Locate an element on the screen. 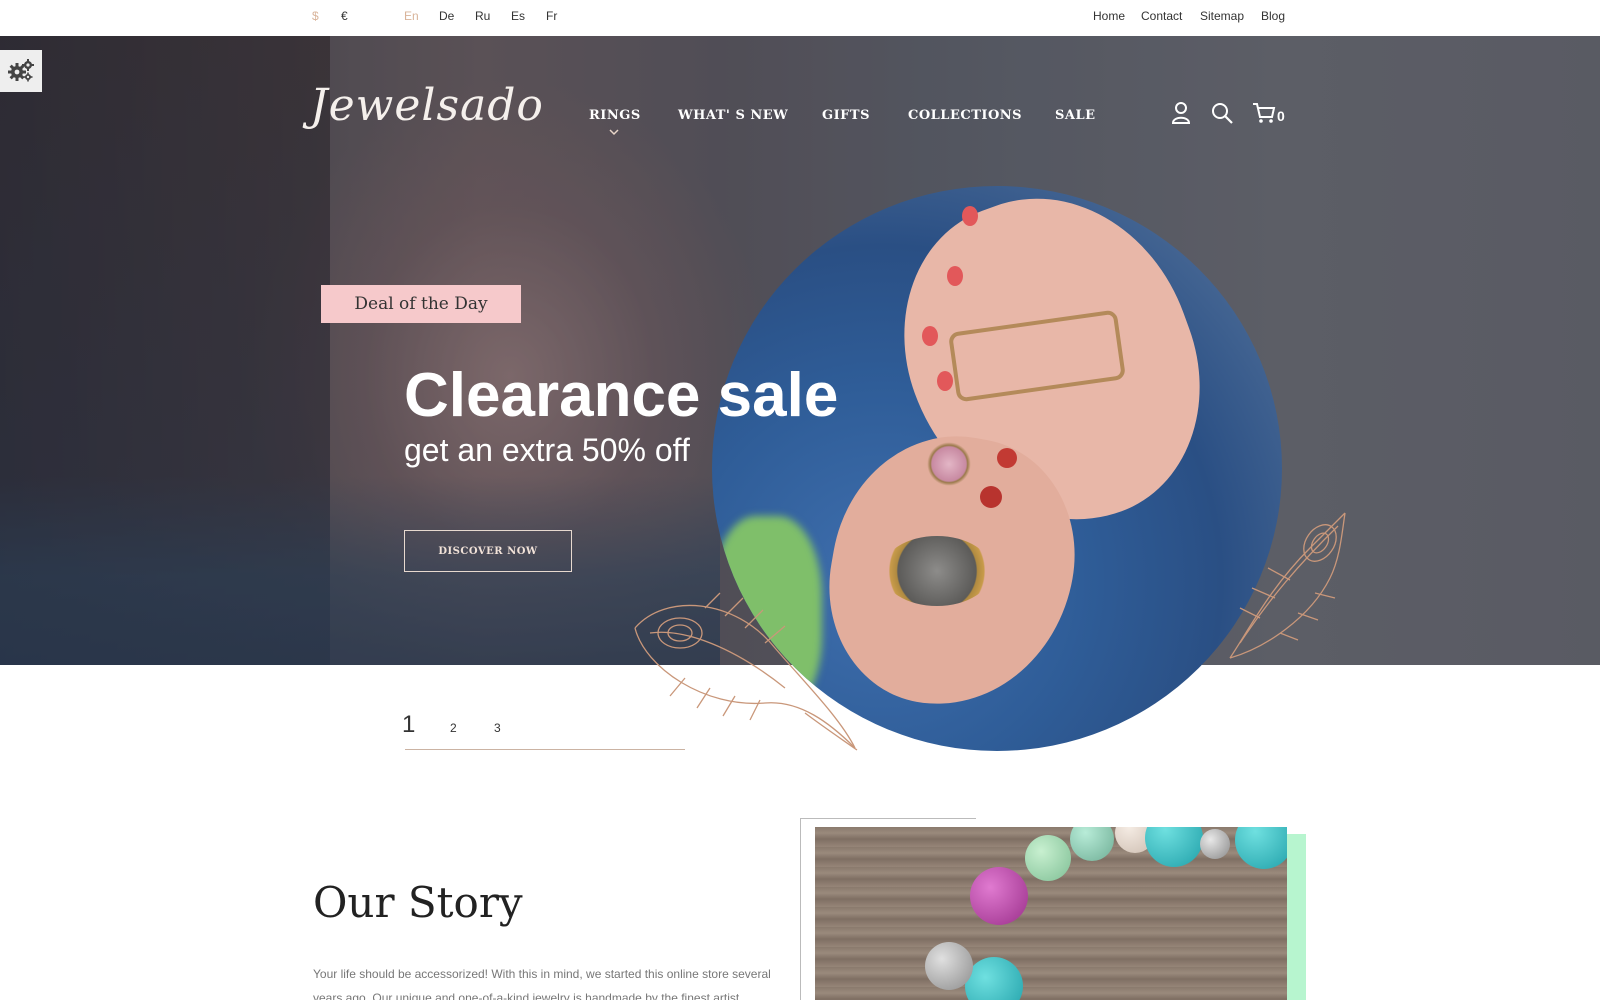  toplink-contact: Contact is located at coordinates (1161, 16).